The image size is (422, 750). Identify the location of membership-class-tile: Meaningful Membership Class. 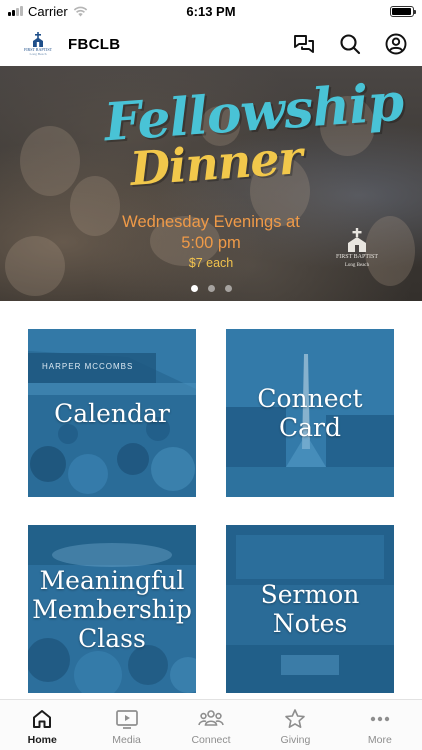
(112, 609).